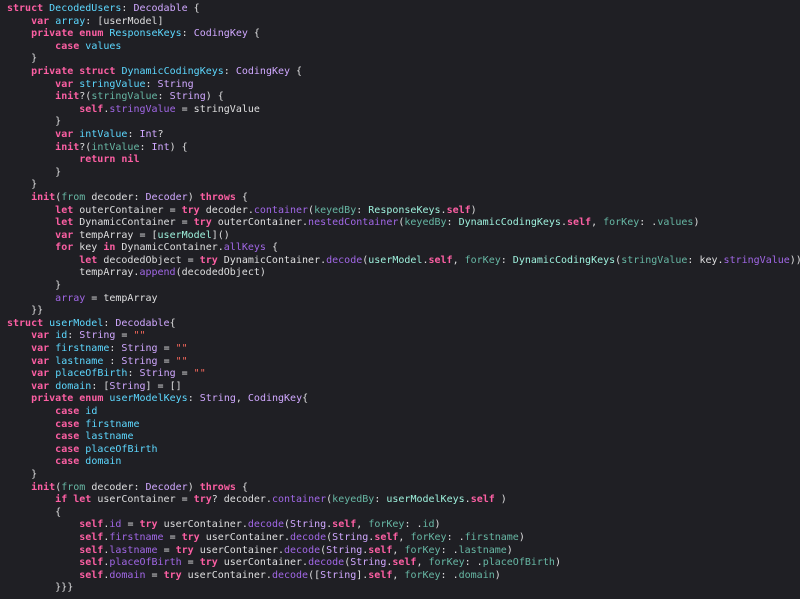 Image resolution: width=800 pixels, height=599 pixels. Describe the element at coordinates (308, 537) in the screenshot. I see `code-property: decode` at that location.